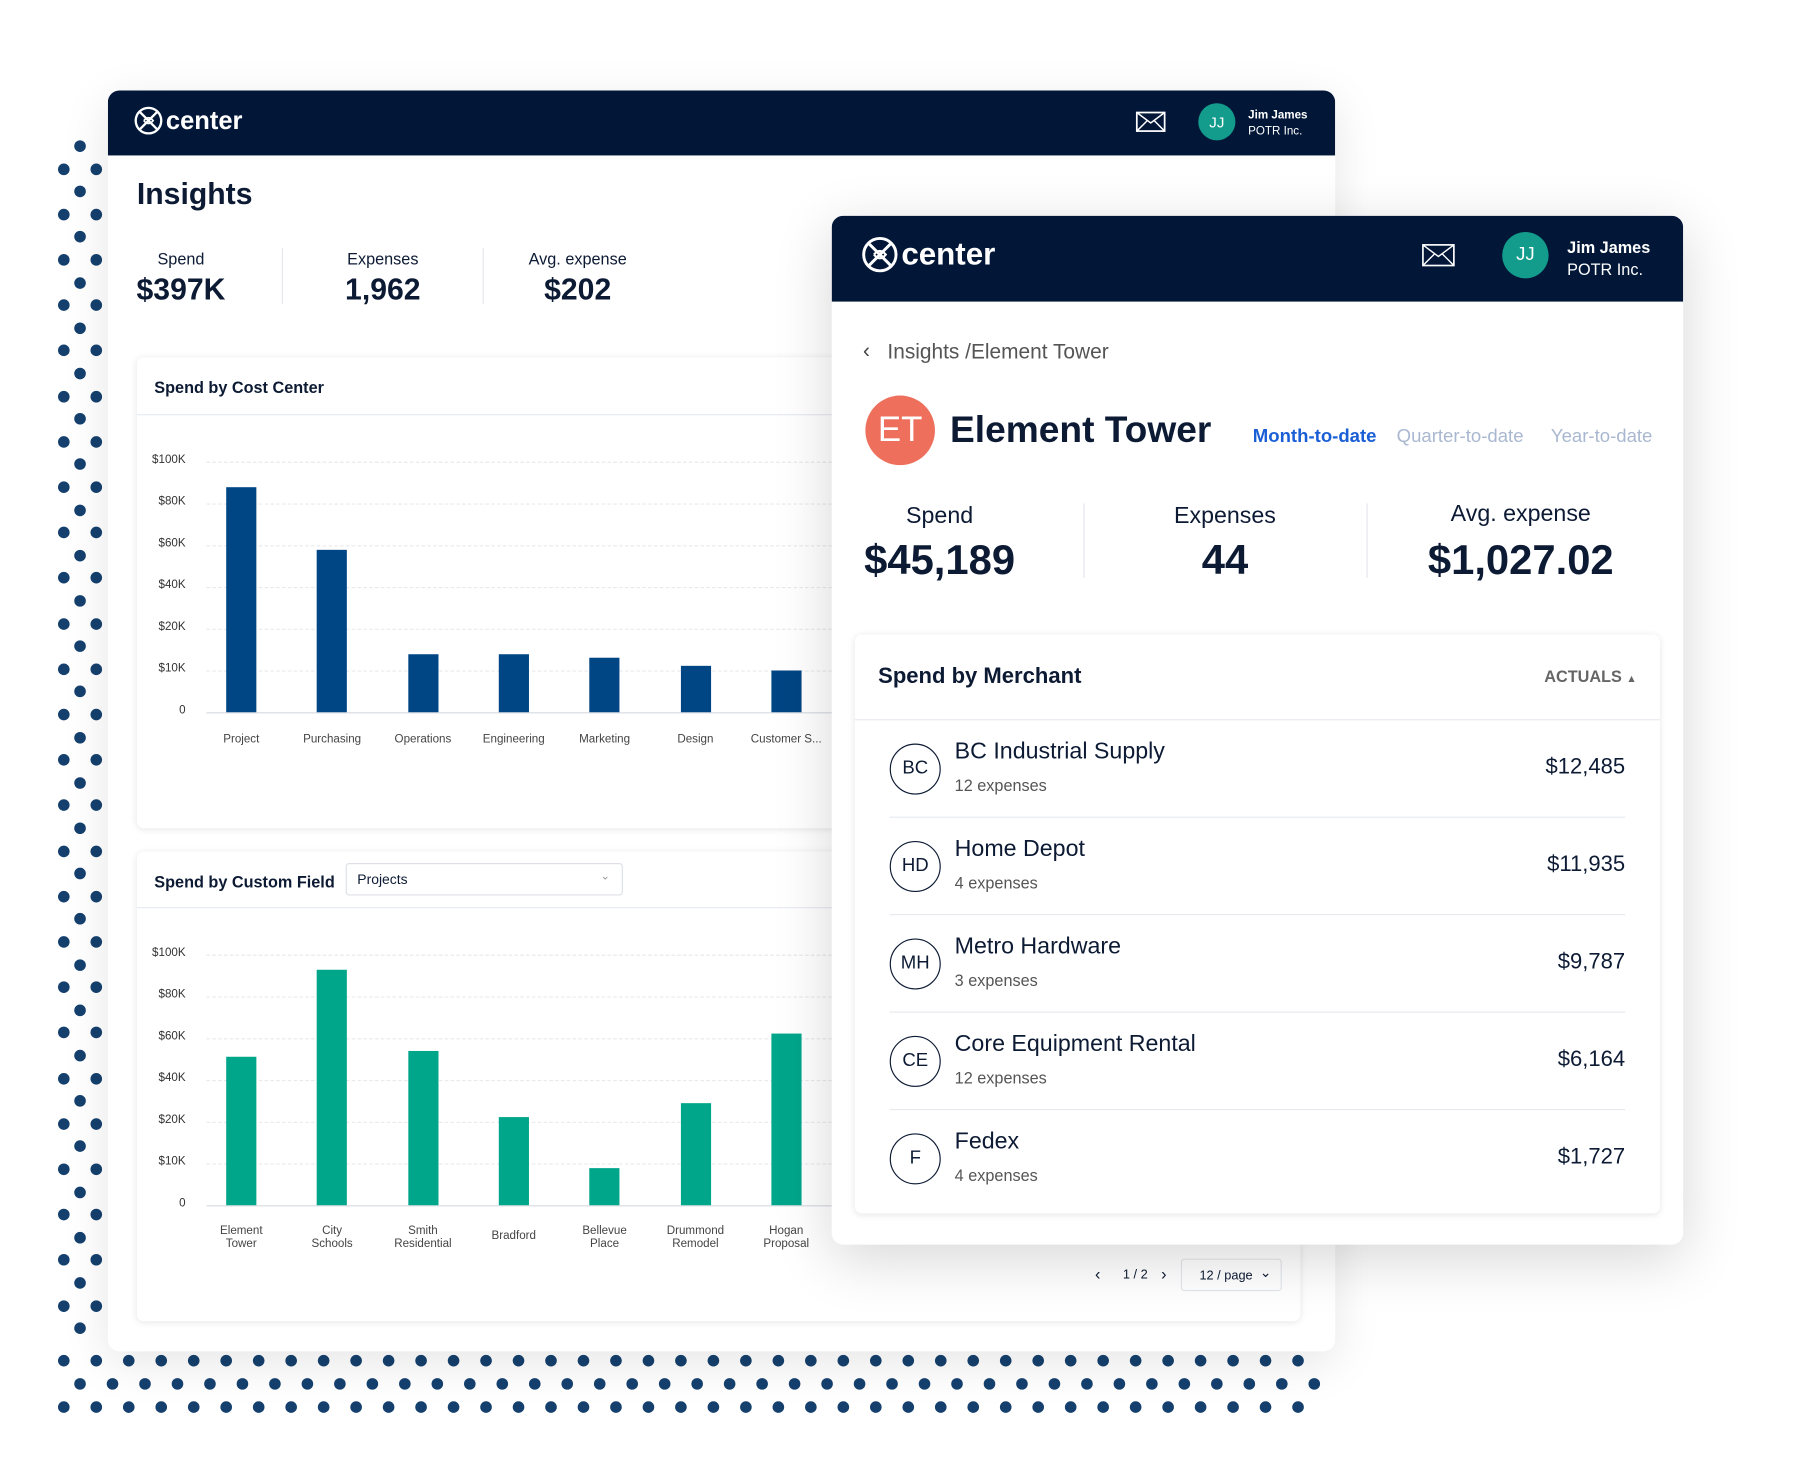 The image size is (1814, 1479). What do you see at coordinates (1019, 849) in the screenshot?
I see `merchant-name: Home Depot` at bounding box center [1019, 849].